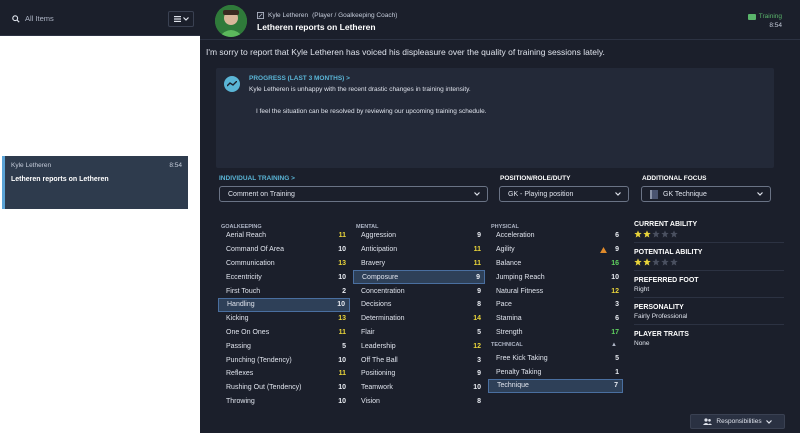 The height and width of the screenshot is (433, 800). Describe the element at coordinates (617, 372) in the screenshot. I see `attribute-value: 1` at that location.